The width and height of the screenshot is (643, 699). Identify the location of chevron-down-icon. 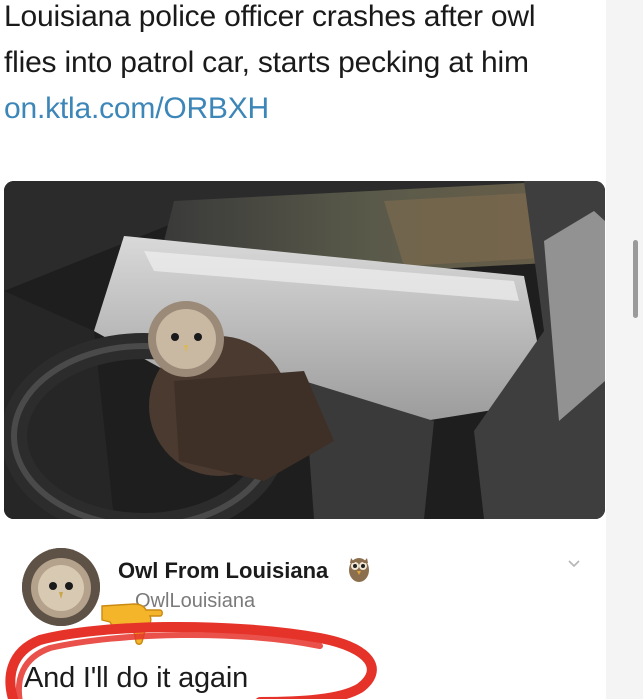
(574, 564).